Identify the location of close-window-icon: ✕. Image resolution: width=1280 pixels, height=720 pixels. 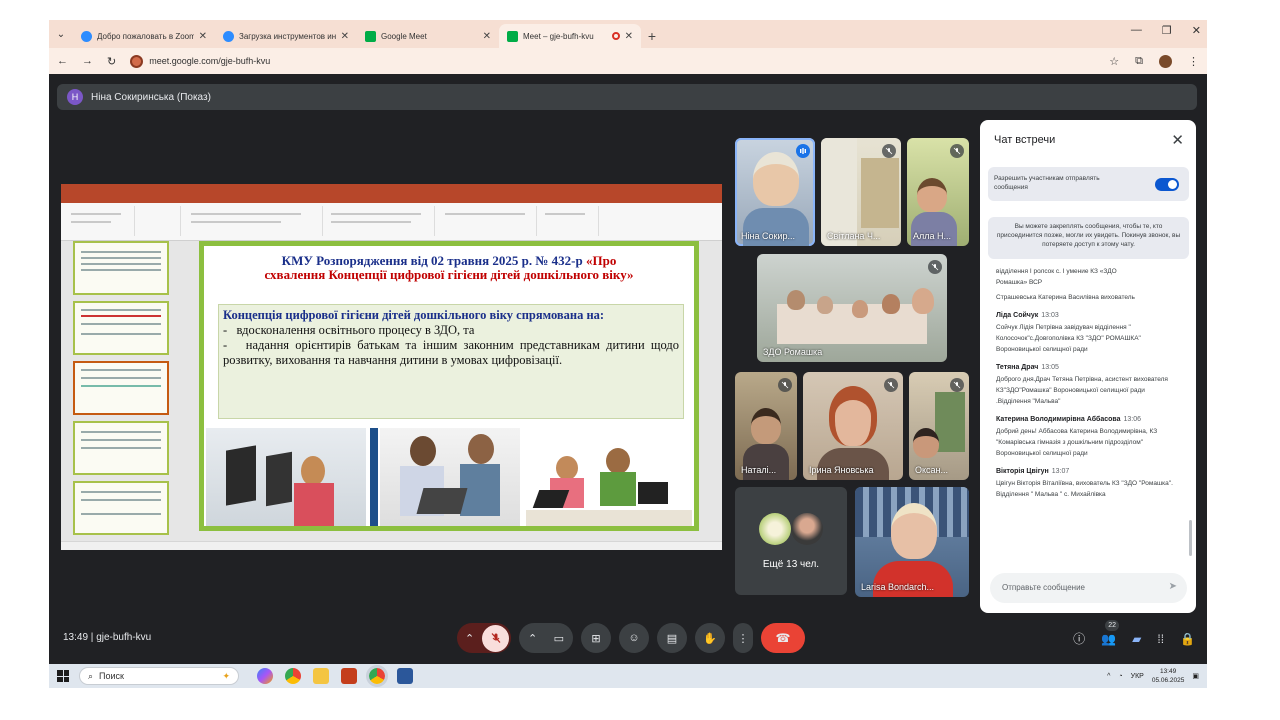
(1196, 30).